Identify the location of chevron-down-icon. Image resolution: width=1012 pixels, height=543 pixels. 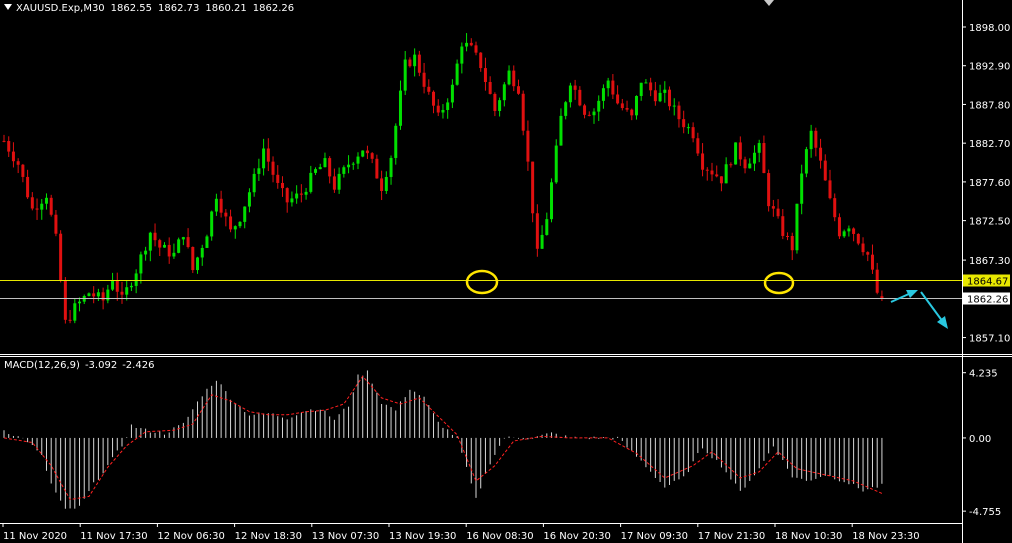
(8, 7).